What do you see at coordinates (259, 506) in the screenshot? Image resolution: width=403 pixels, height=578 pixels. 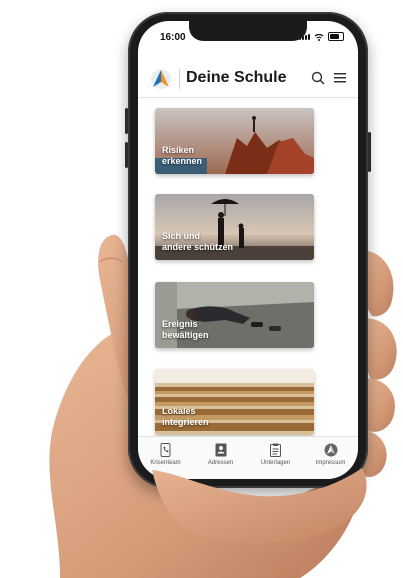 I see `hand-front-fingers` at bounding box center [259, 506].